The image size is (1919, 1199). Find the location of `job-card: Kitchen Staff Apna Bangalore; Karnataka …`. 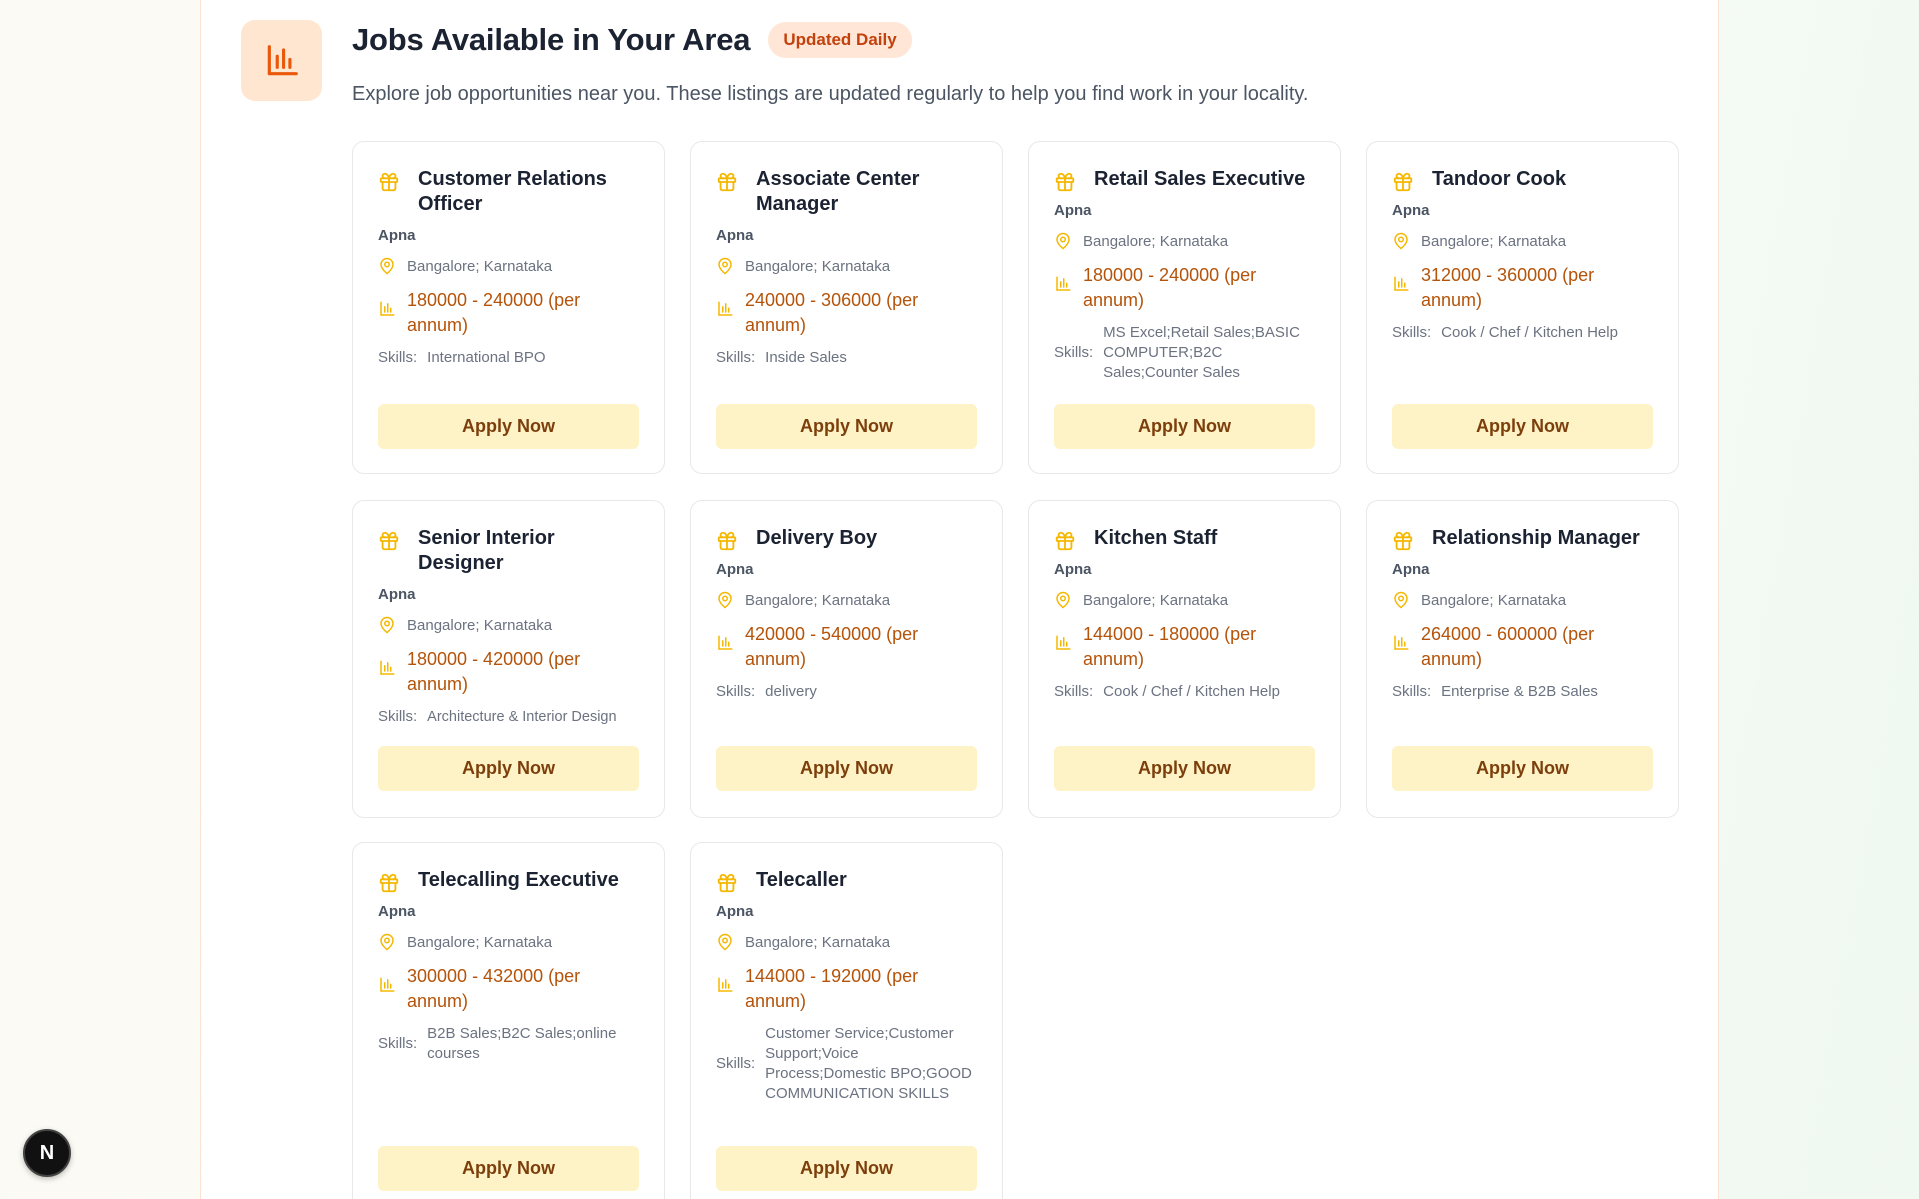

job-card: Kitchen Staff Apna Bangalore; Karnataka … is located at coordinates (1184, 659).